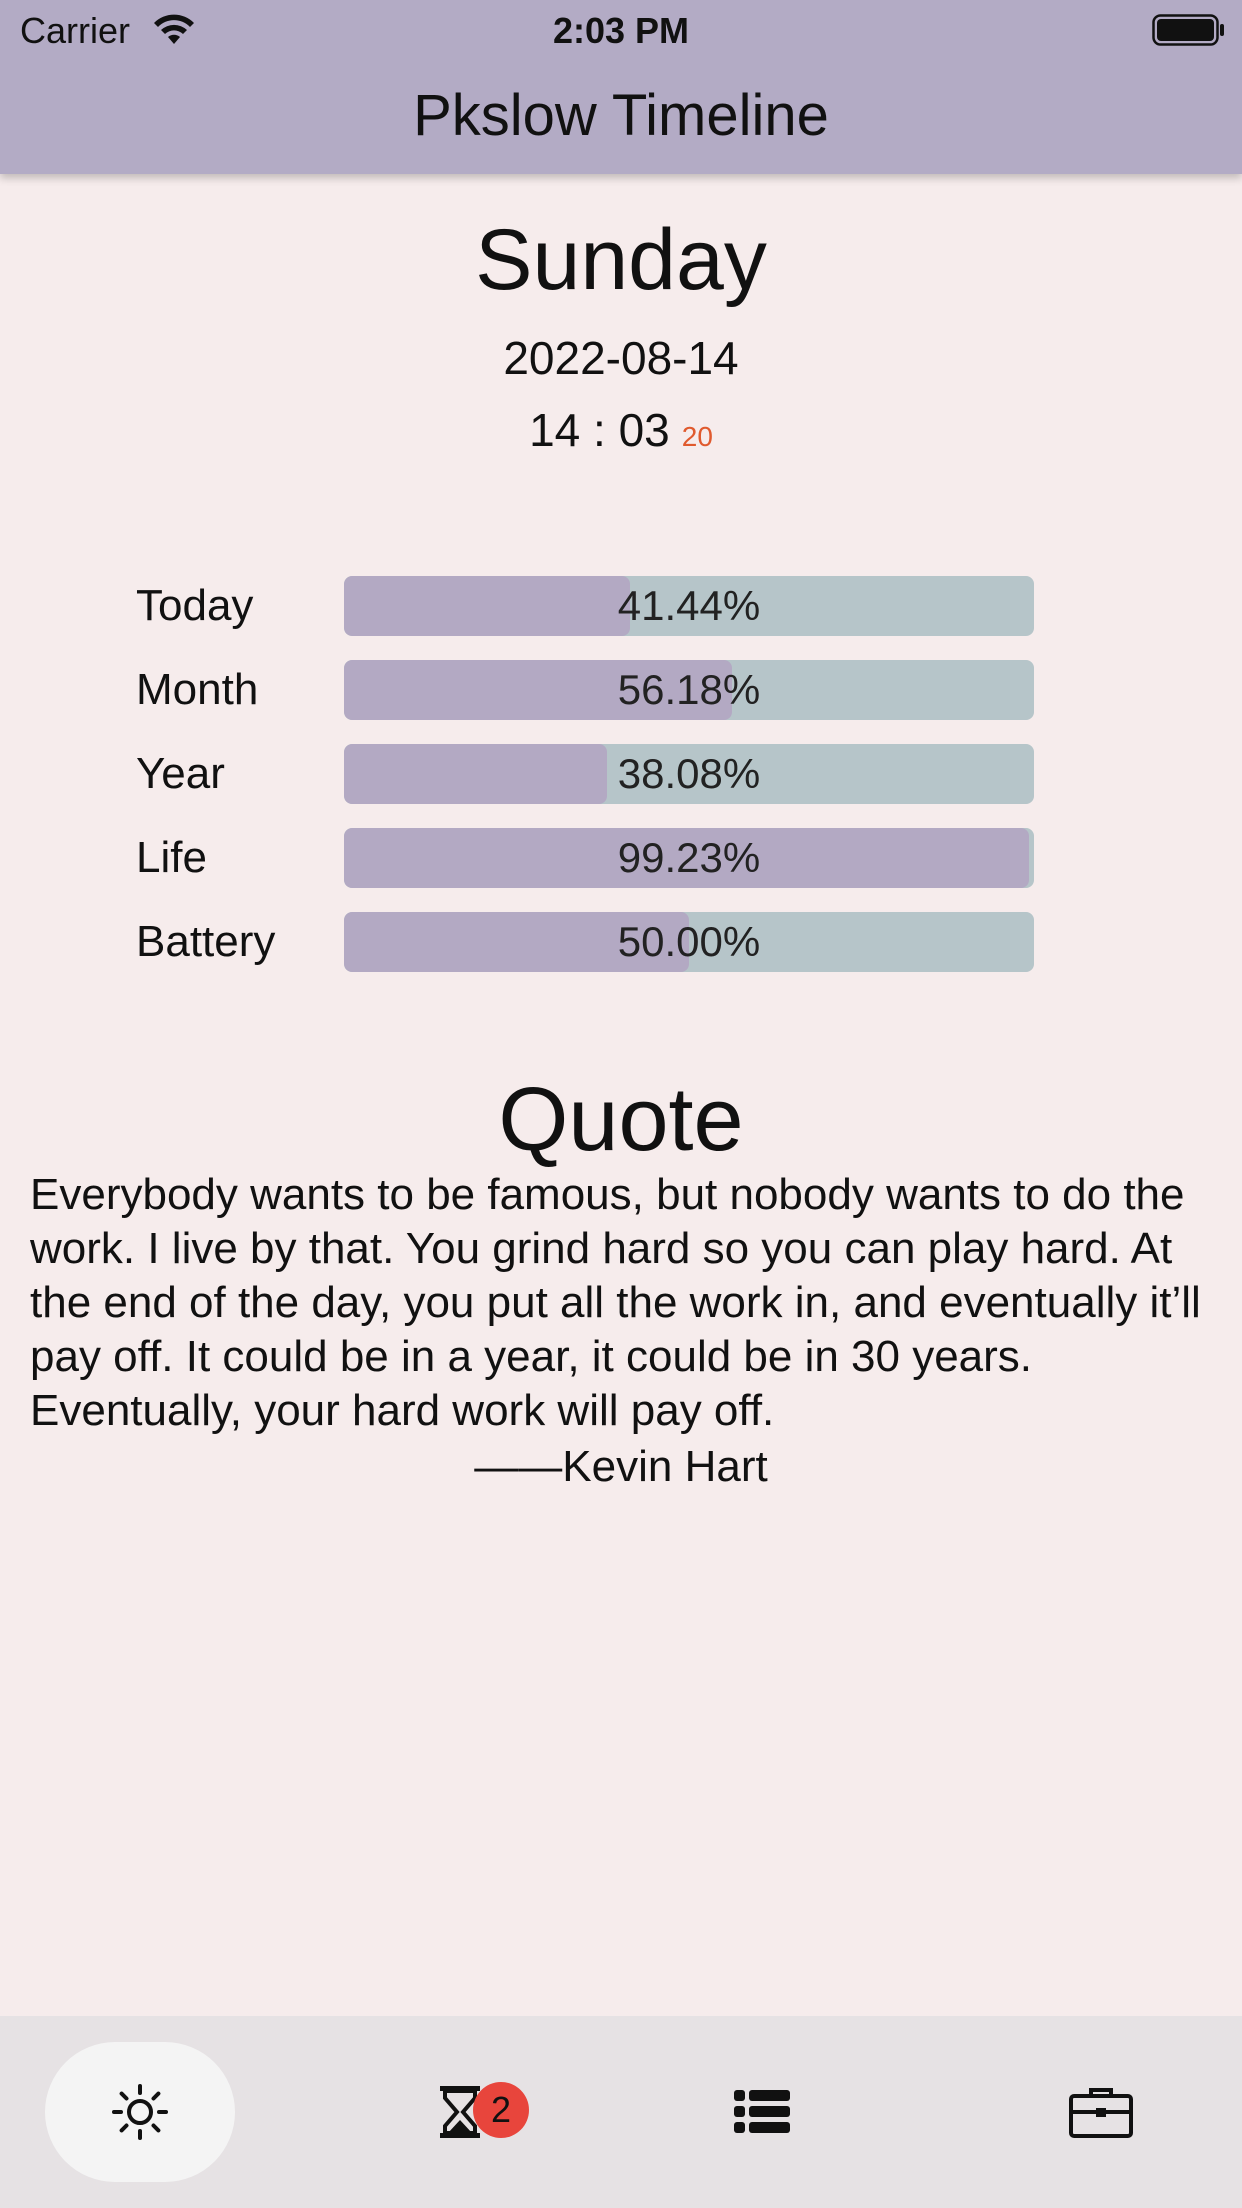 The image size is (1242, 2208). I want to click on progress-label: Life, so click(171, 857).